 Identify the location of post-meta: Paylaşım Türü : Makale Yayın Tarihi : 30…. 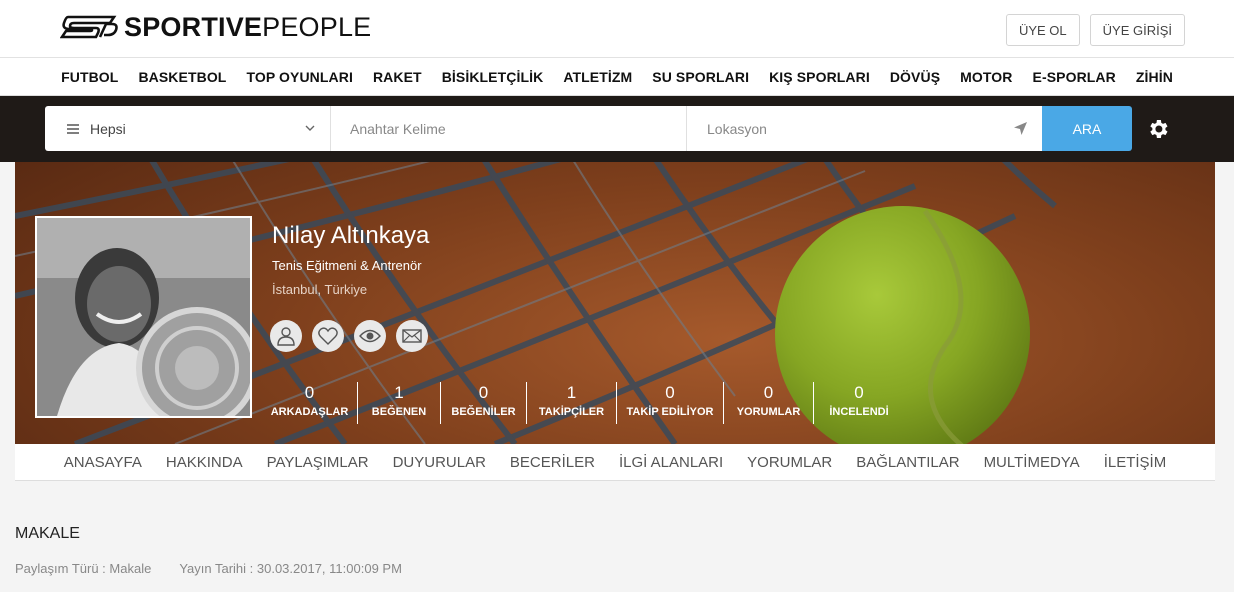
(208, 568).